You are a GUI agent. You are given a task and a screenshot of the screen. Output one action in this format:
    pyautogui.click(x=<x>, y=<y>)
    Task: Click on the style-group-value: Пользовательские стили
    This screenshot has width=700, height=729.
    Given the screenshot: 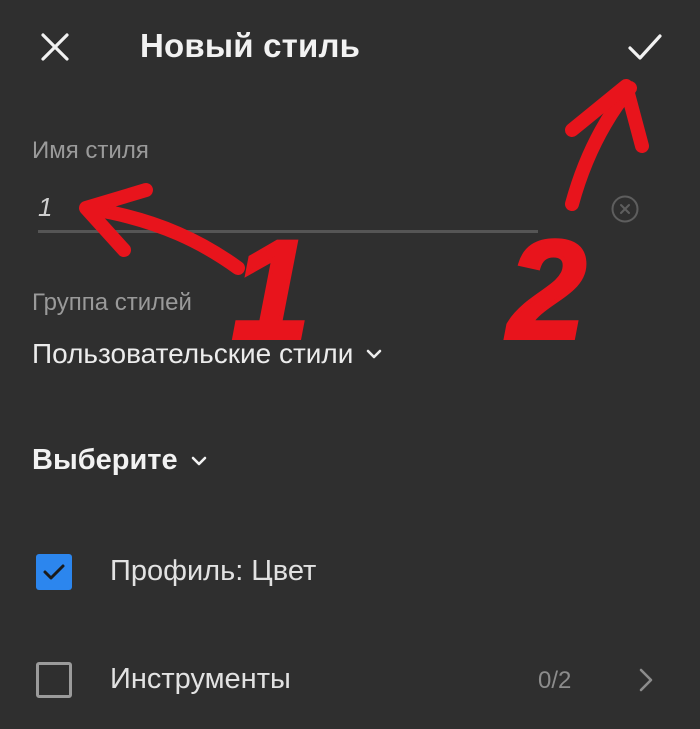 What is the action you would take?
    pyautogui.click(x=193, y=353)
    